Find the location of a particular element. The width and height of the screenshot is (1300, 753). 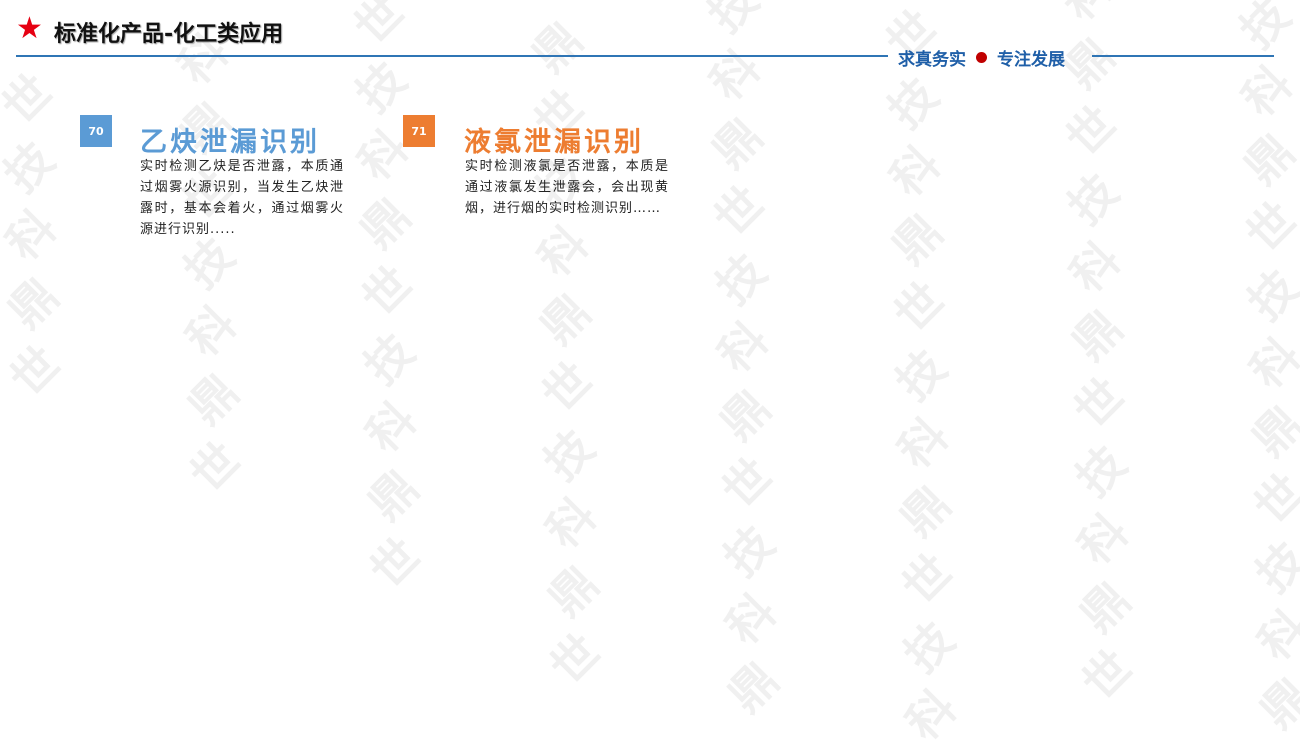

star-icon: ★ is located at coordinates (29, 28).